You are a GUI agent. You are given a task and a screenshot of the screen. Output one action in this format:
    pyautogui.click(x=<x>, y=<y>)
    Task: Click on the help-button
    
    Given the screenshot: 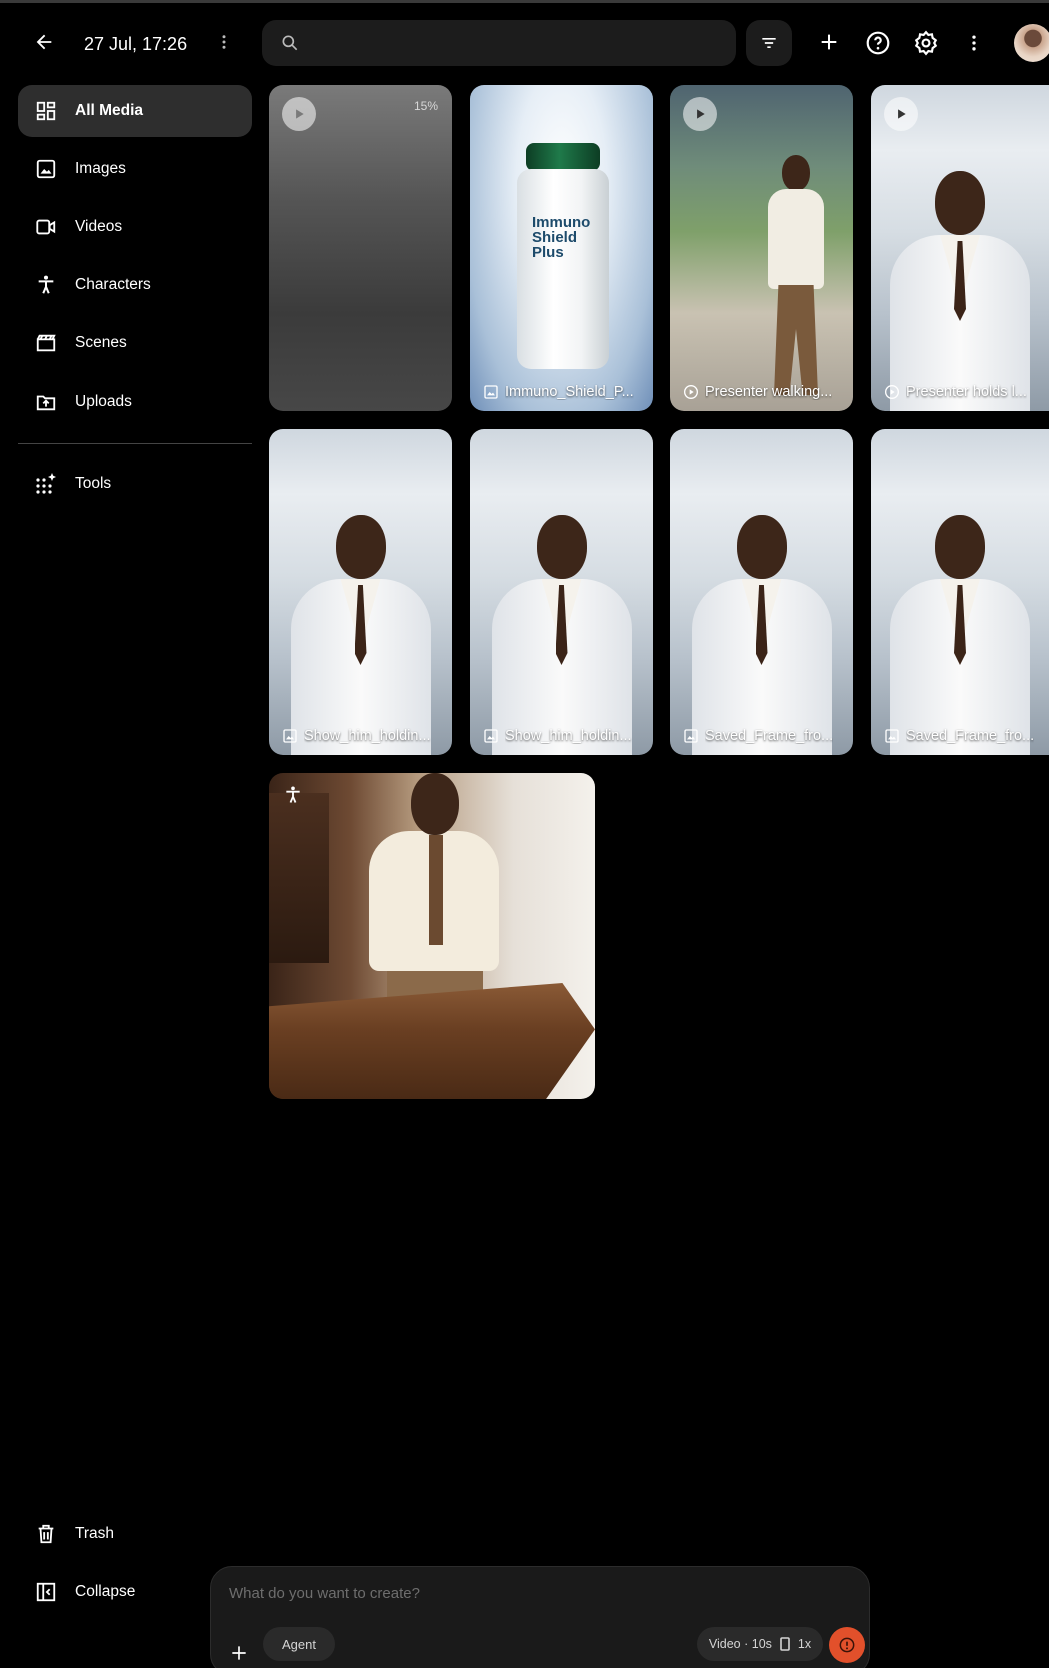 What is the action you would take?
    pyautogui.click(x=878, y=43)
    